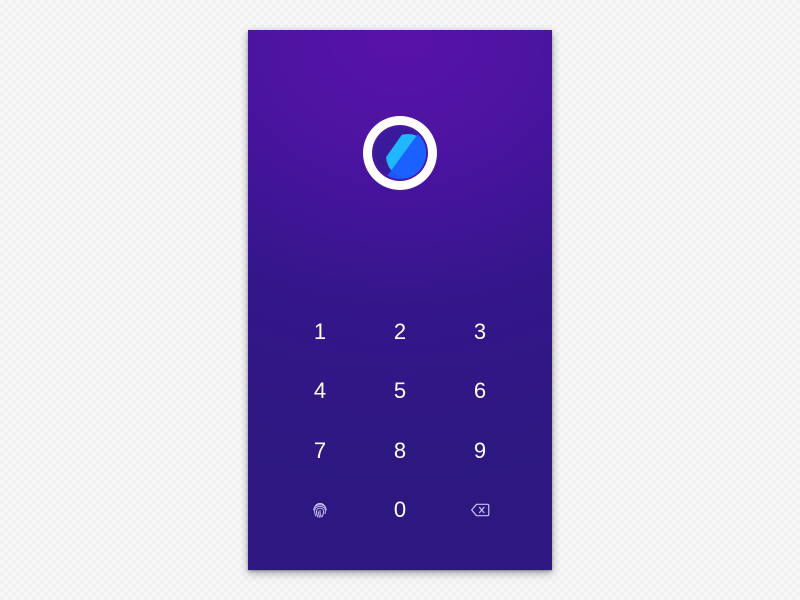 This screenshot has height=600, width=800. What do you see at coordinates (400, 332) in the screenshot?
I see `key-2: 2` at bounding box center [400, 332].